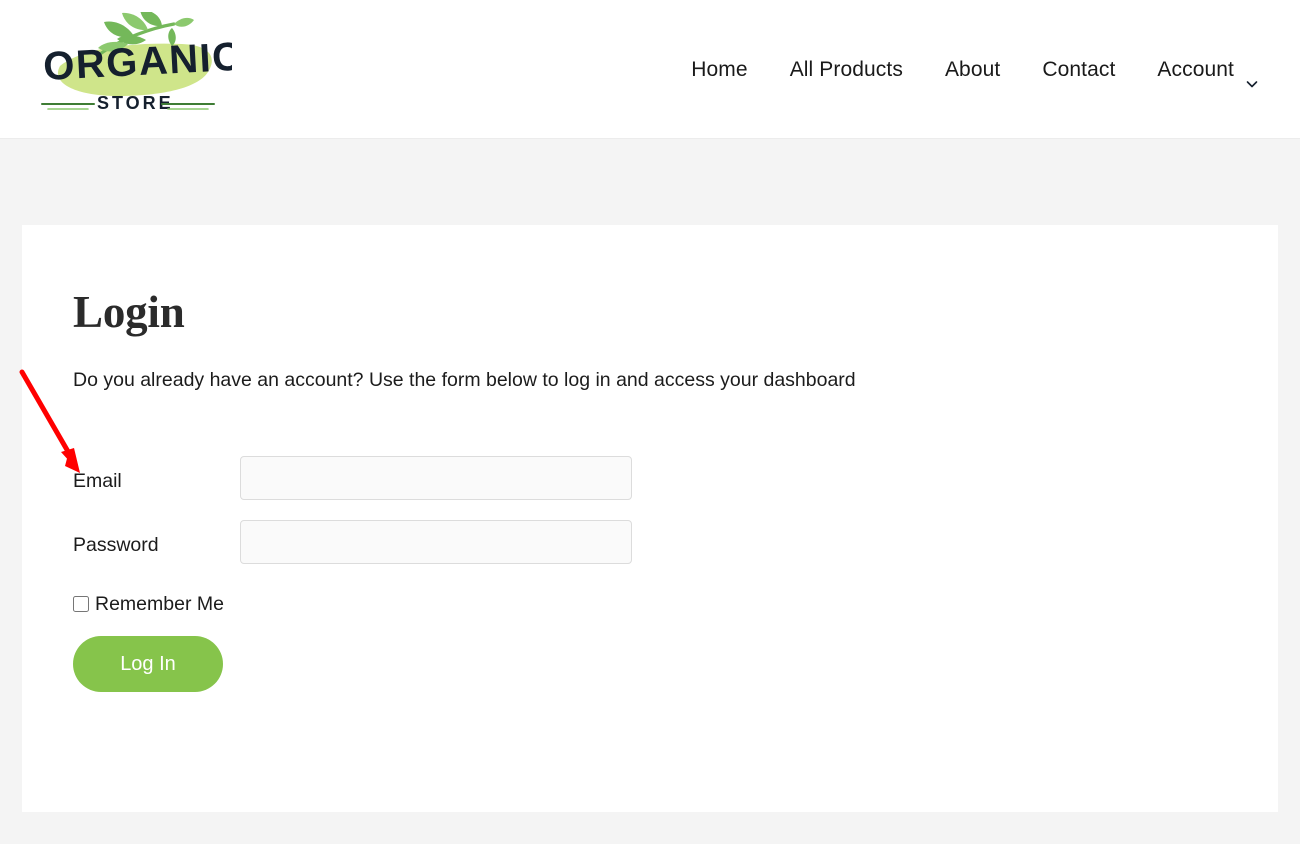 This screenshot has width=1300, height=844. I want to click on organic-store-logo: ORGANIC STORE, so click(127, 65).